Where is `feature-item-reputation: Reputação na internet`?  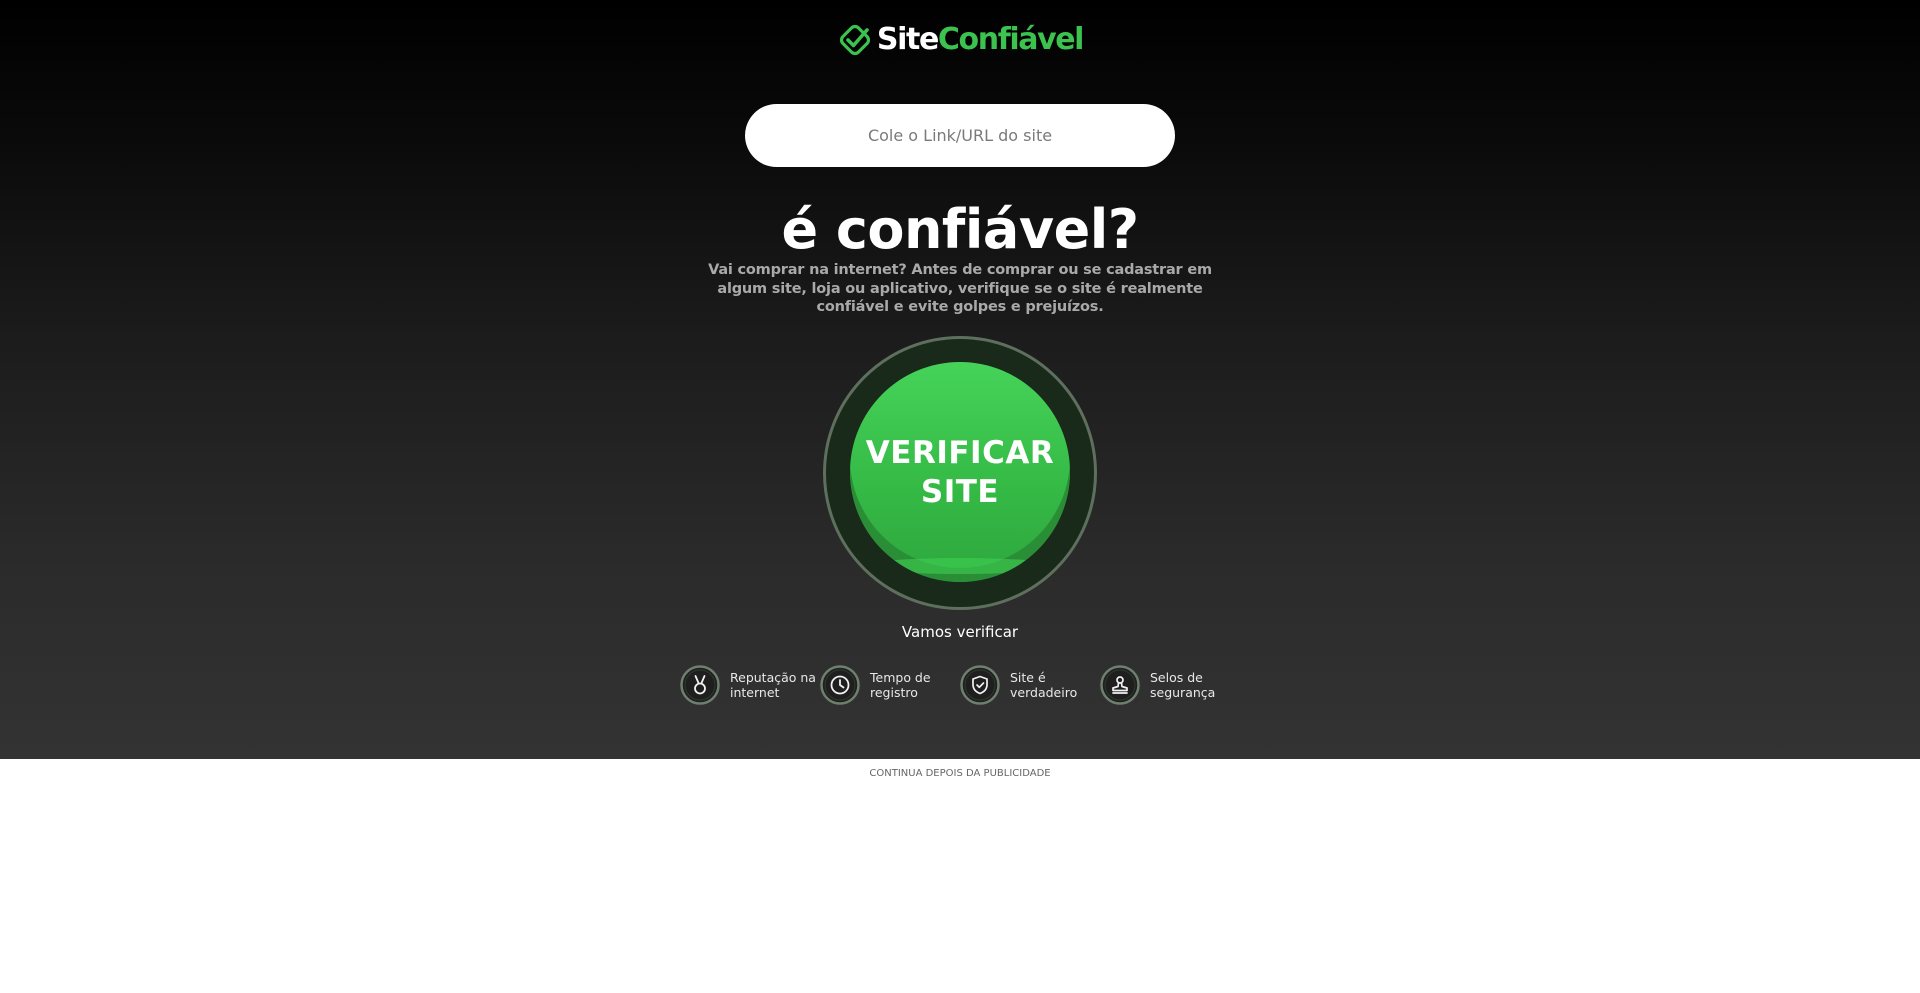
feature-item-reputation: Reputação na internet is located at coordinates (750, 685).